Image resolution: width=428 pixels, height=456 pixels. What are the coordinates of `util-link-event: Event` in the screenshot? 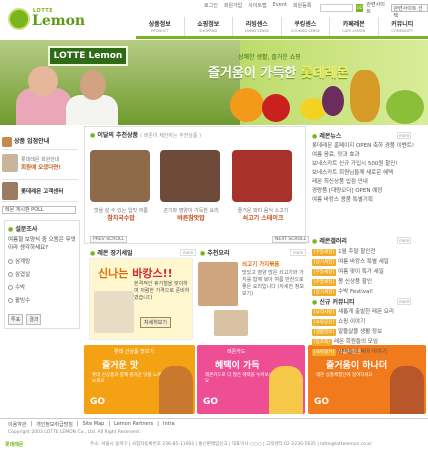 It's located at (280, 5).